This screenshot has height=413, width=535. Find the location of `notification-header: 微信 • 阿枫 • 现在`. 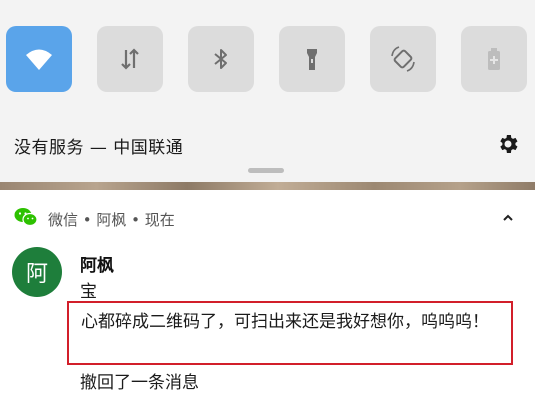

notification-header: 微信 • 阿枫 • 现在 is located at coordinates (111, 220).